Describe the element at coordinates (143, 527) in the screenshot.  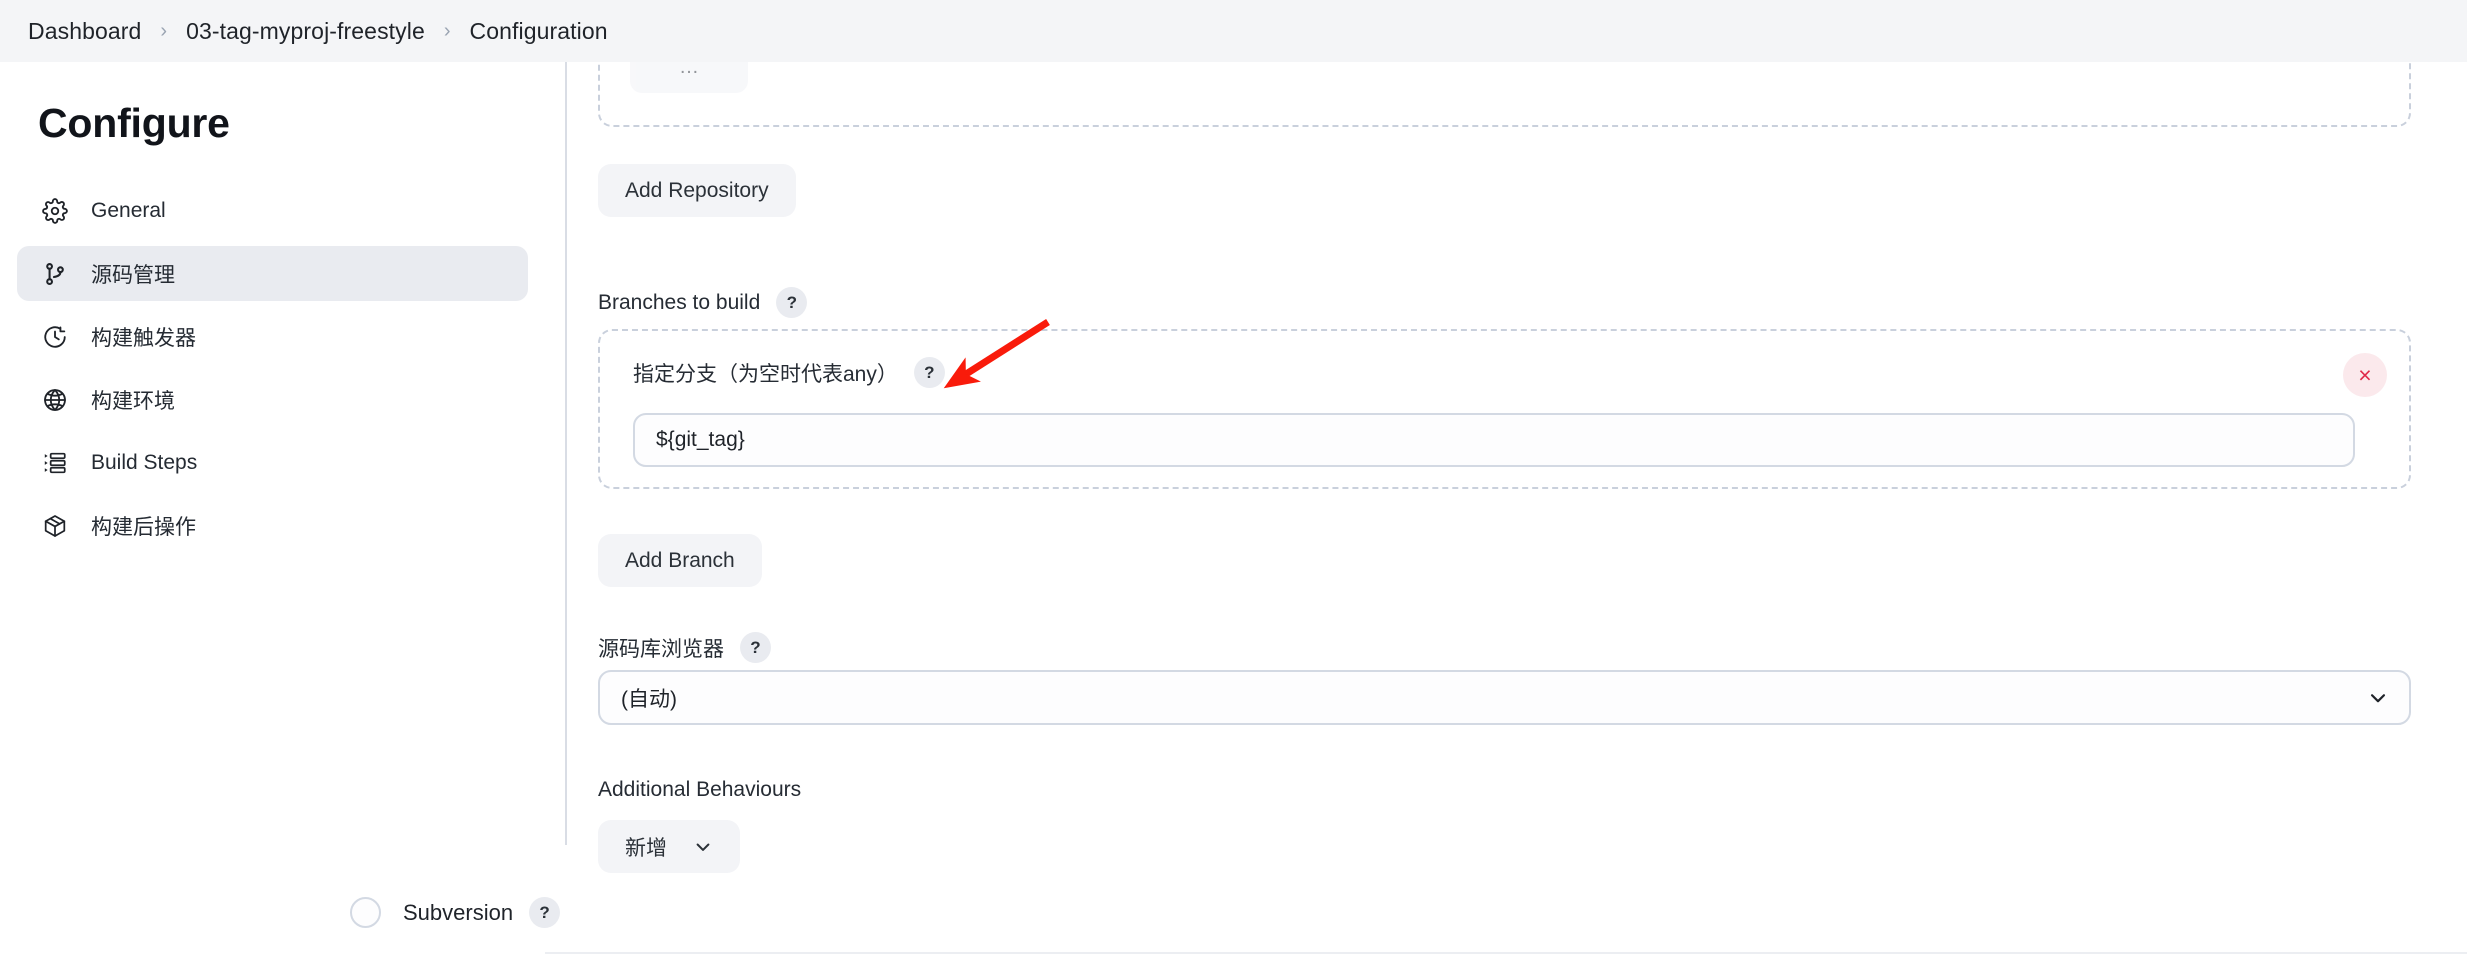
I see `sidebar-item-label: 构建后操作` at that location.